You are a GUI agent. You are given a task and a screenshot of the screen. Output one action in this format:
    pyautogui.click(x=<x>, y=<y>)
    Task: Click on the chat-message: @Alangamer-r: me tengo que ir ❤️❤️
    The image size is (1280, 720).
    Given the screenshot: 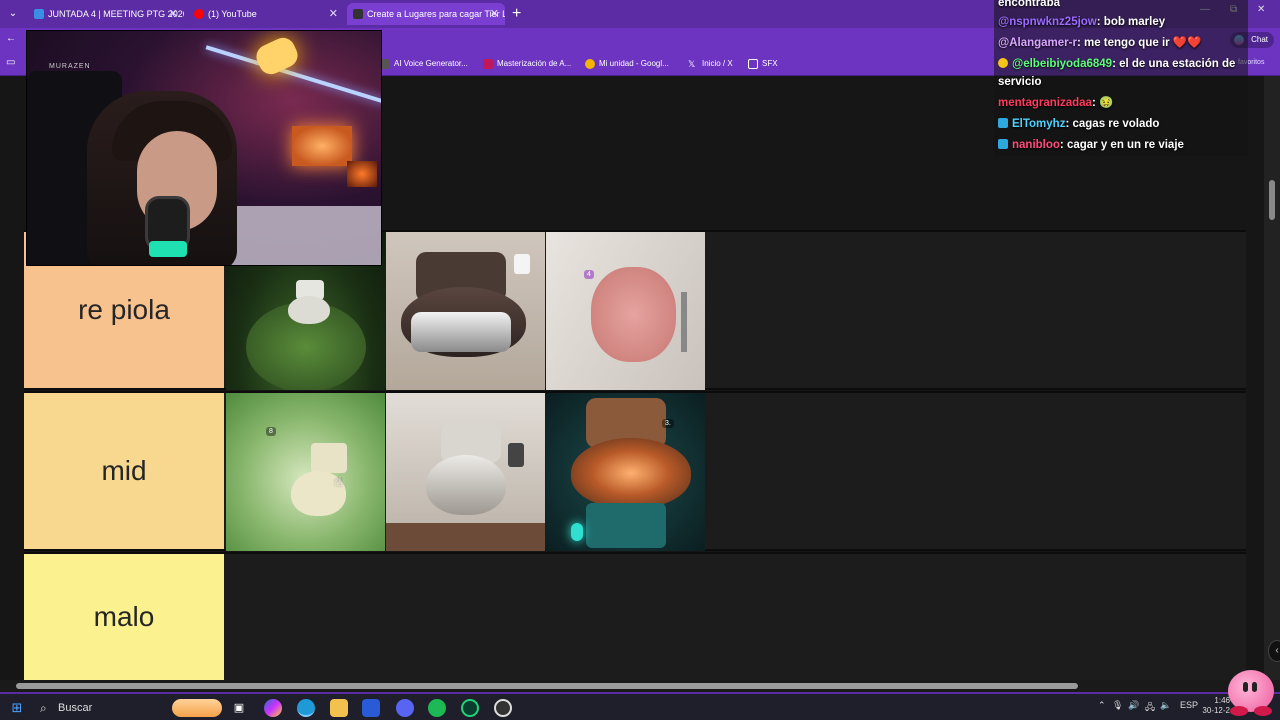 What is the action you would take?
    pyautogui.click(x=1099, y=43)
    